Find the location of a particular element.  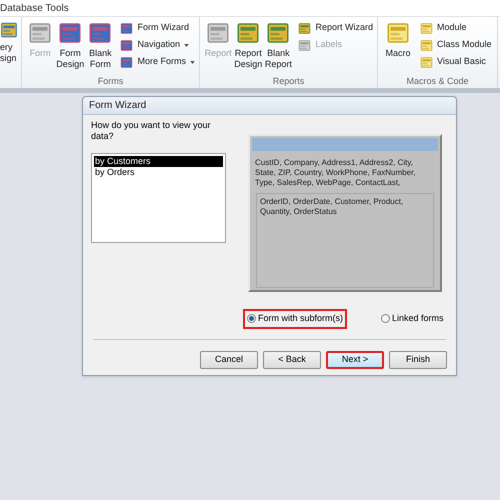

ribbon-button: Form Design is located at coordinates (70, 48).